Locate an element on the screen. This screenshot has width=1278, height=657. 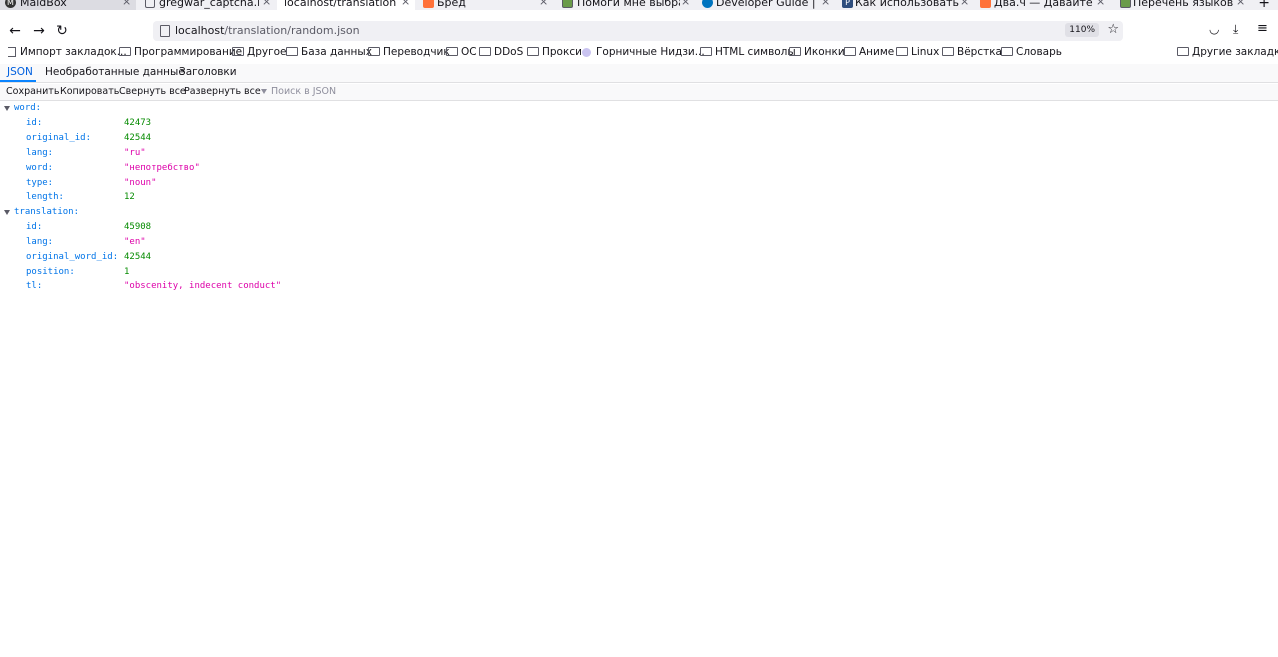
tab-title: gregwar_captcha.html is located at coordinates (209, 4).